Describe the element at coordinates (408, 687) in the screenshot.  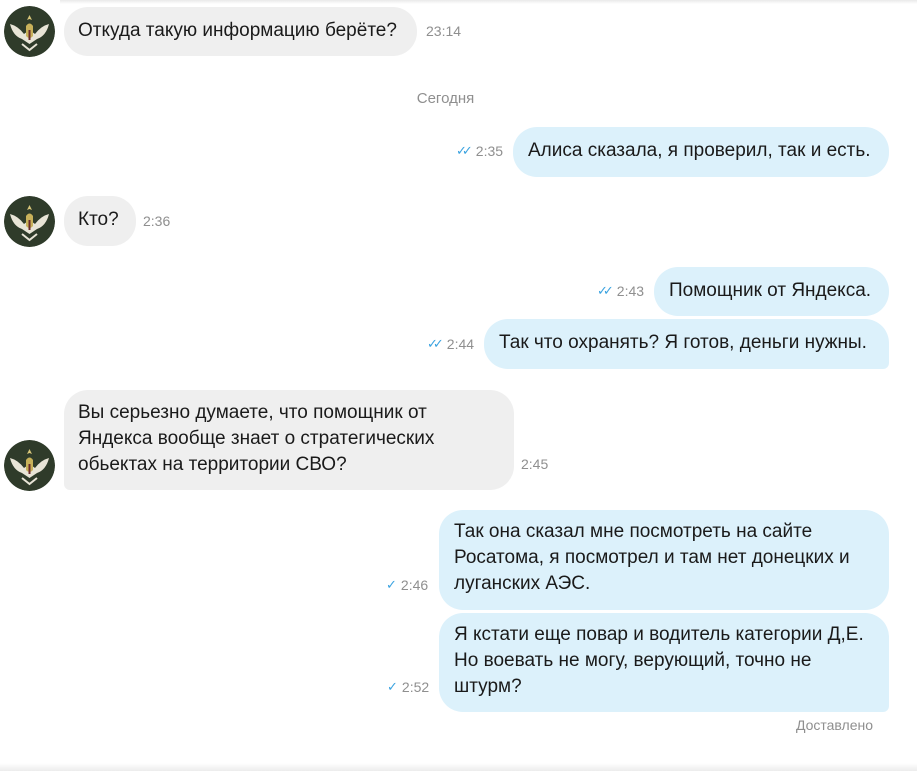
I see `message-meta: ✓ 2:52` at that location.